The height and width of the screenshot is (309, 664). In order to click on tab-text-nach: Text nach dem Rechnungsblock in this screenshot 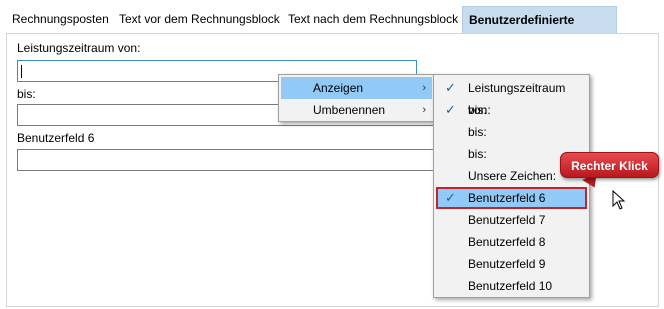, I will do `click(373, 19)`.